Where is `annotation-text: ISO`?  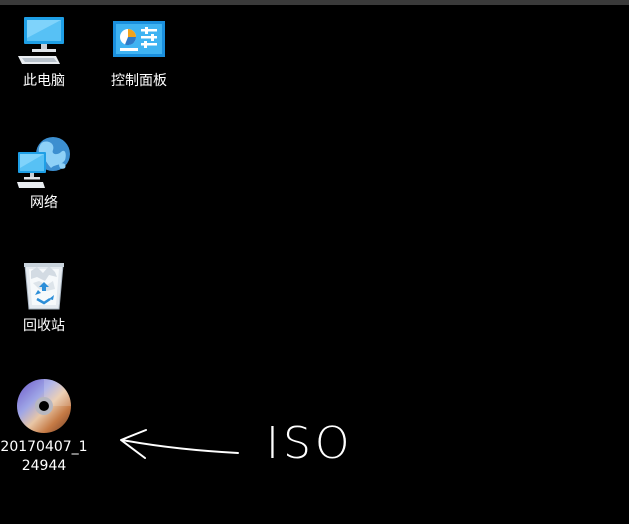 annotation-text: ISO is located at coordinates (310, 443).